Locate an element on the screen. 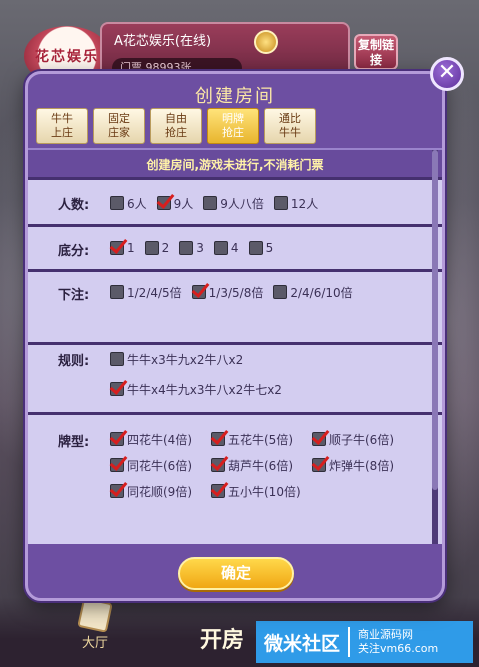 The width and height of the screenshot is (479, 667). option-cardtypes: 四花牛(4倍) is located at coordinates (157, 439).